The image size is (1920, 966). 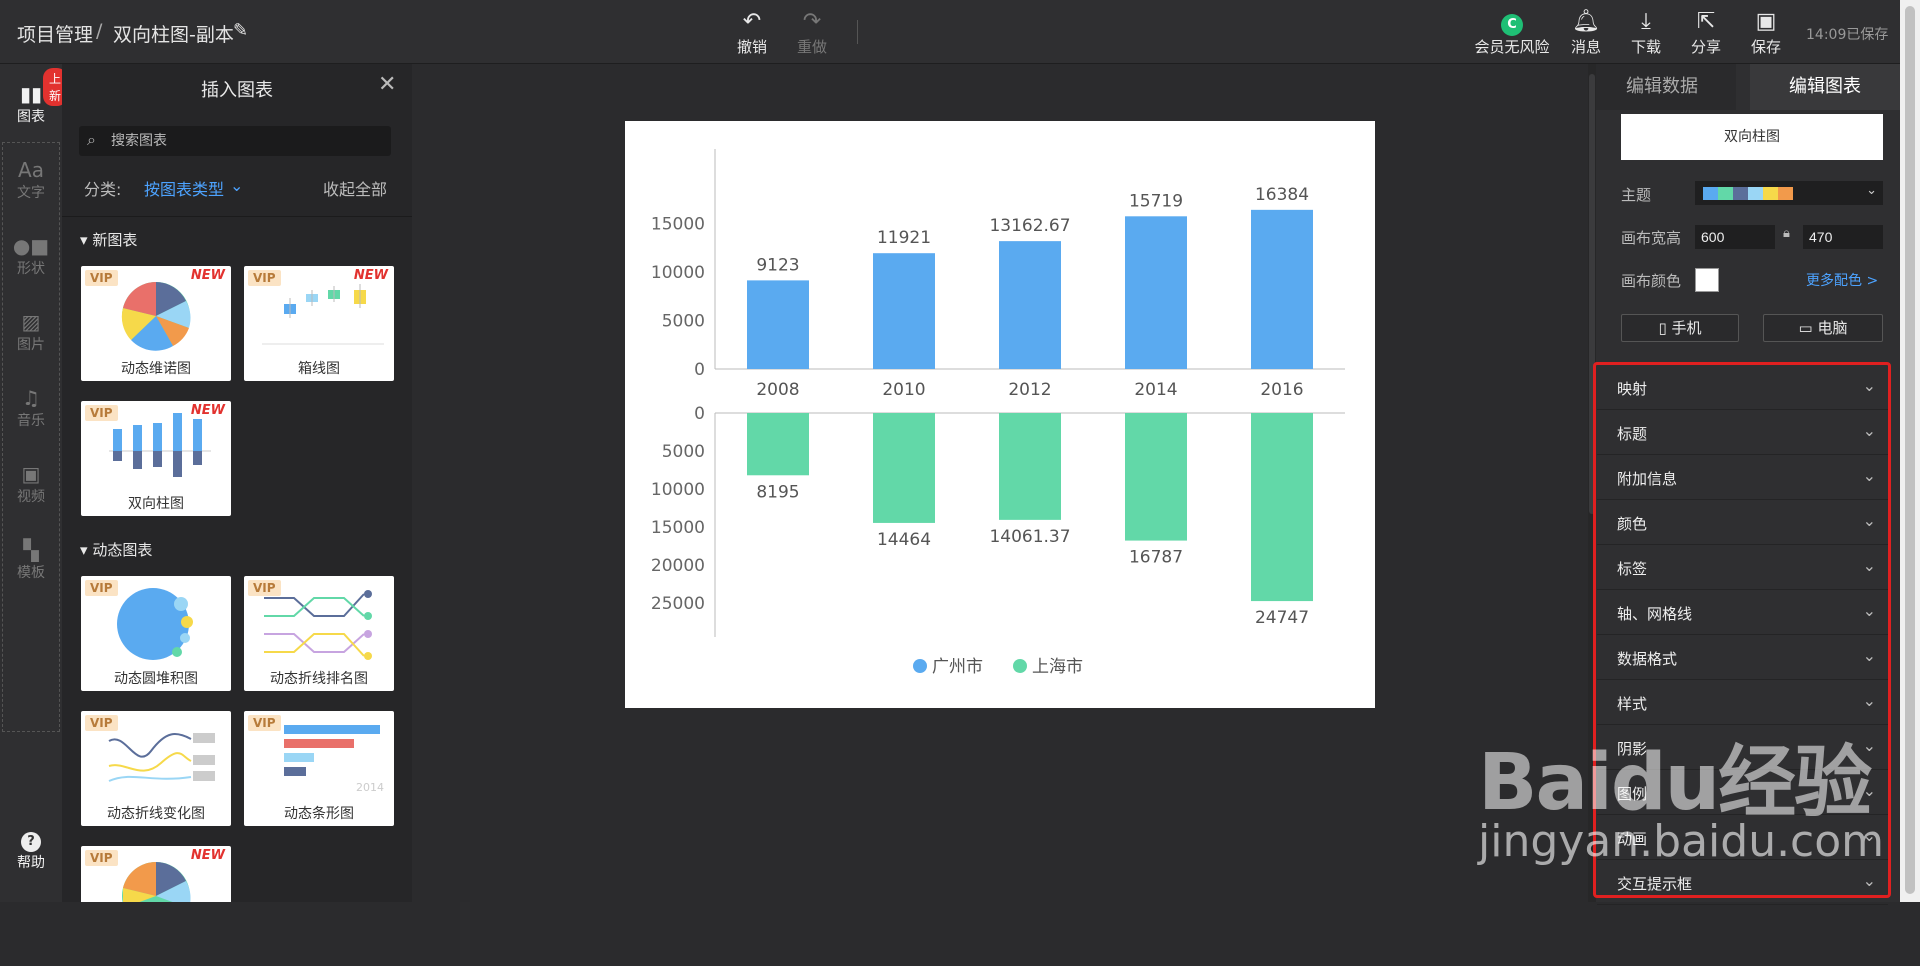 I want to click on theme-select: ⌄, so click(x=1789, y=193).